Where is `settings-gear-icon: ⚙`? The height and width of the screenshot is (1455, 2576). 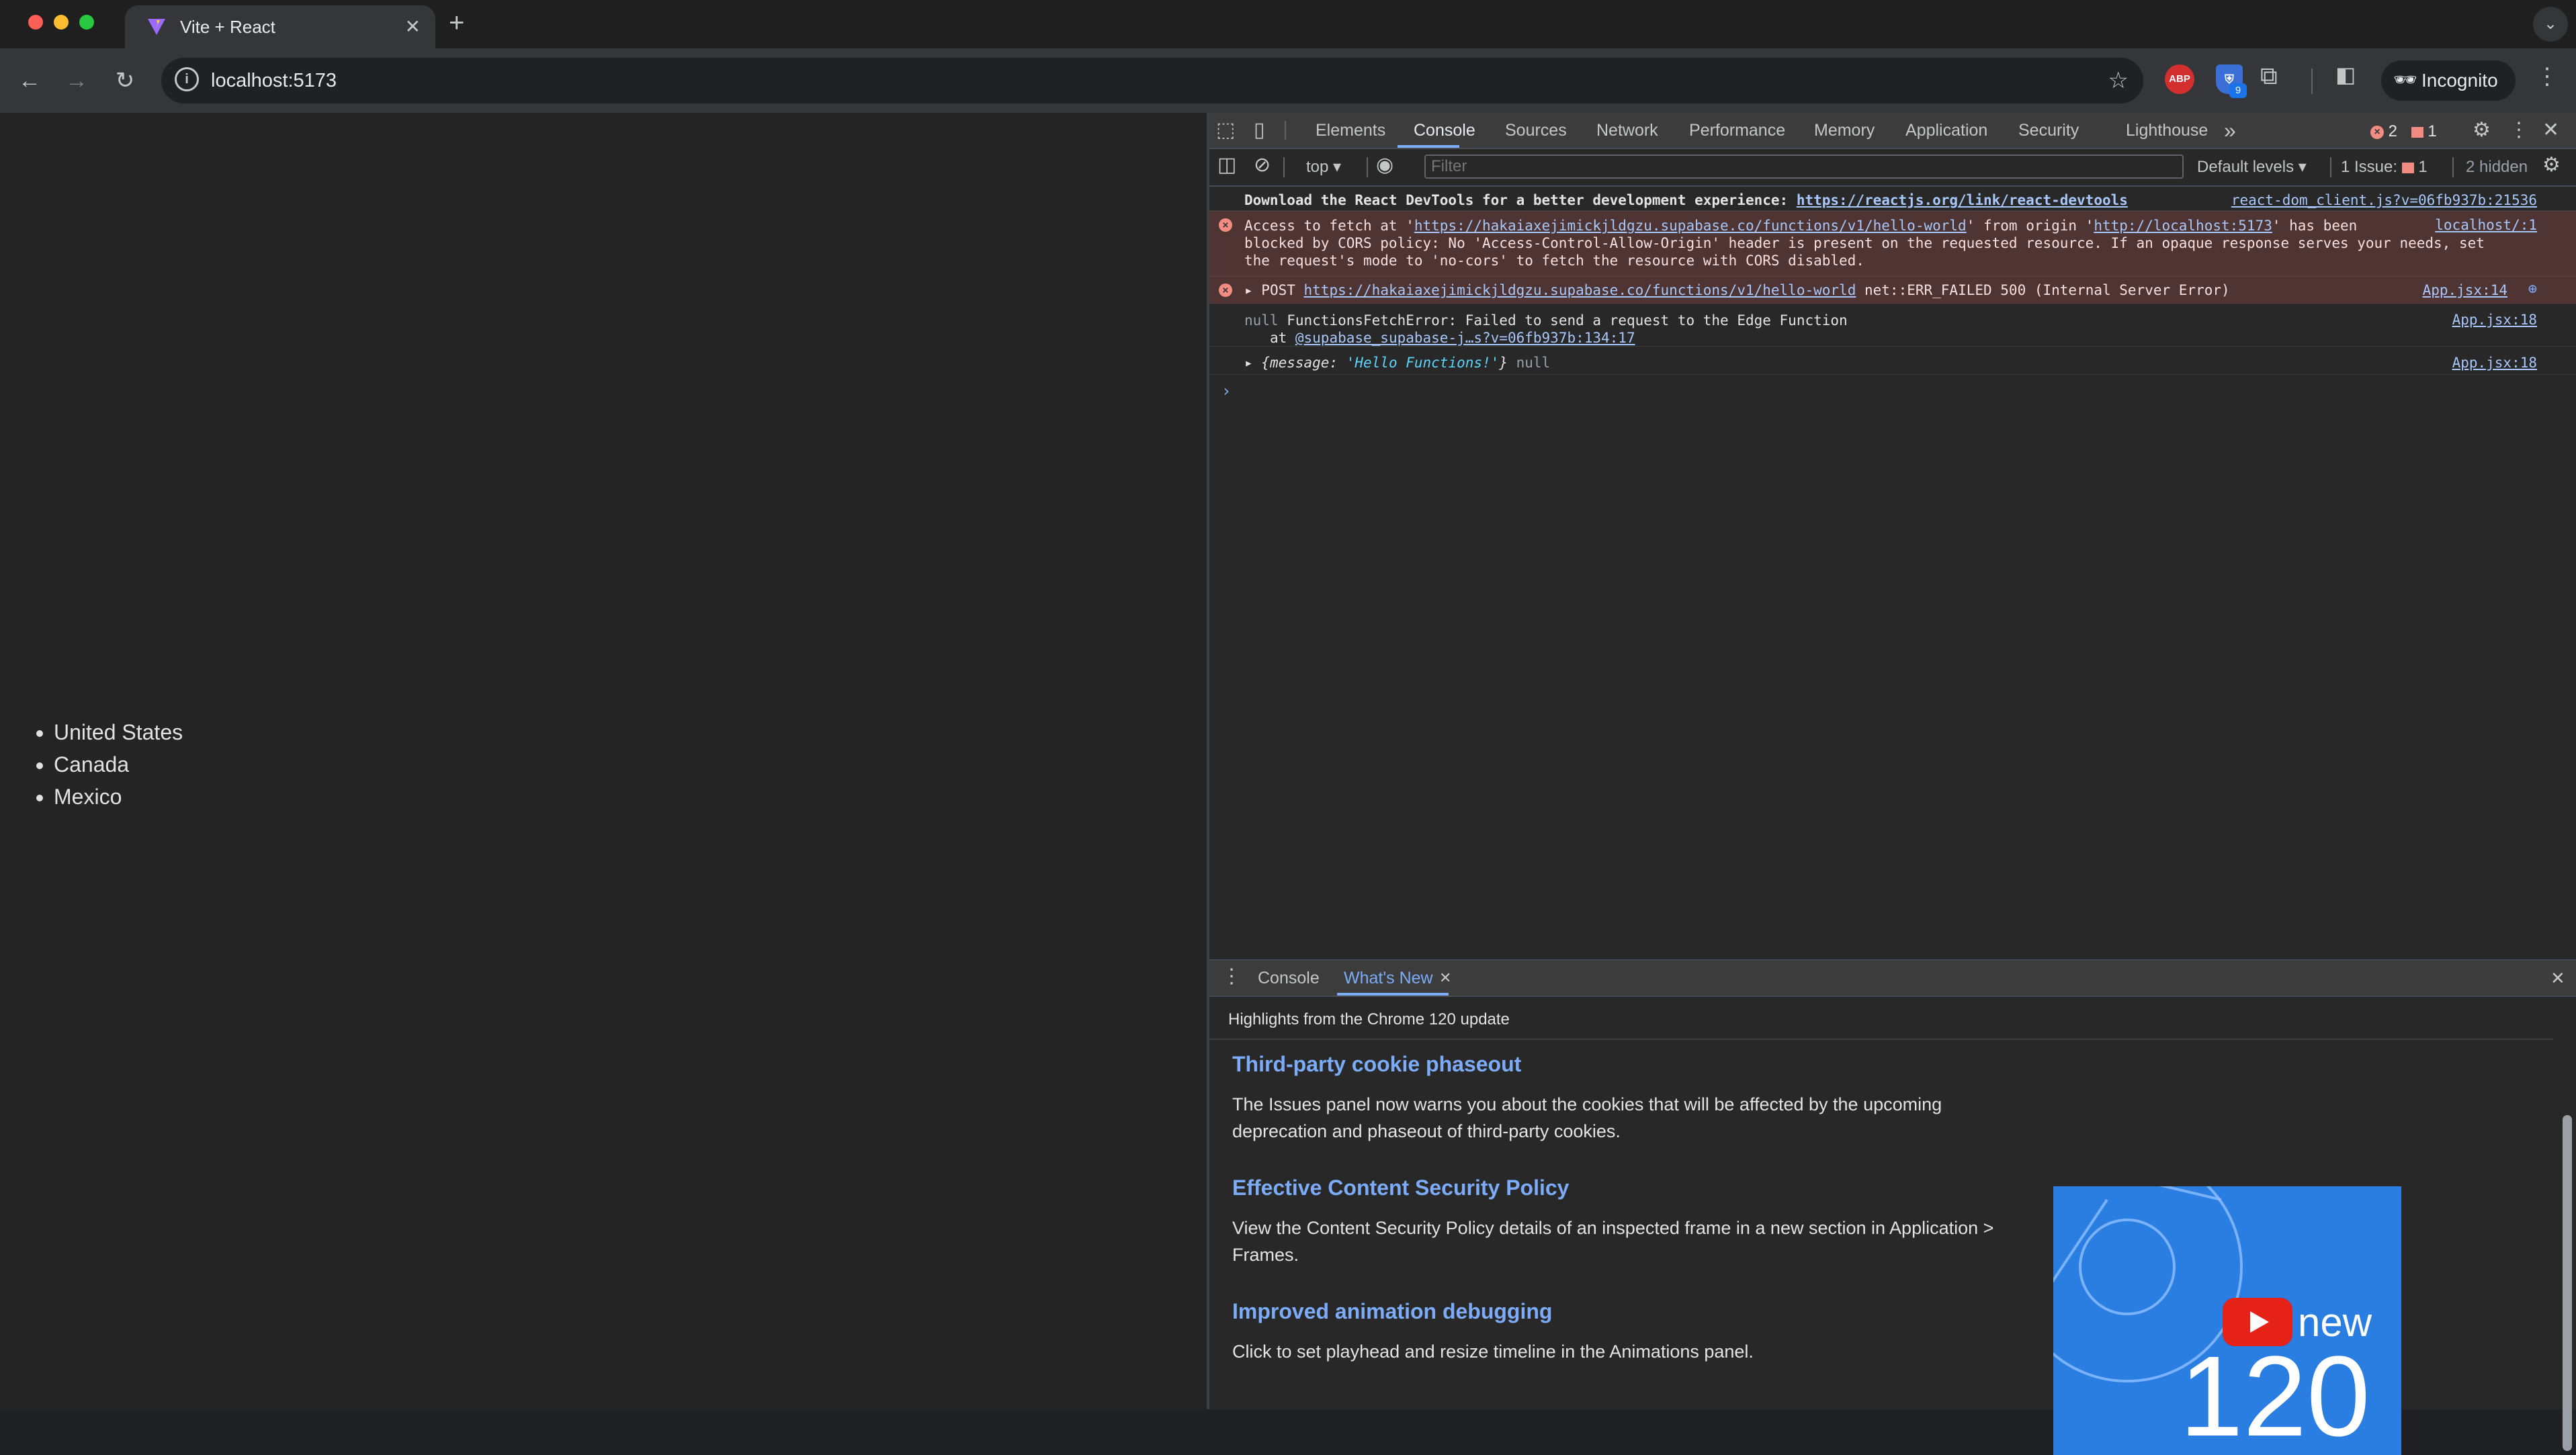
settings-gear-icon: ⚙ is located at coordinates (2482, 130).